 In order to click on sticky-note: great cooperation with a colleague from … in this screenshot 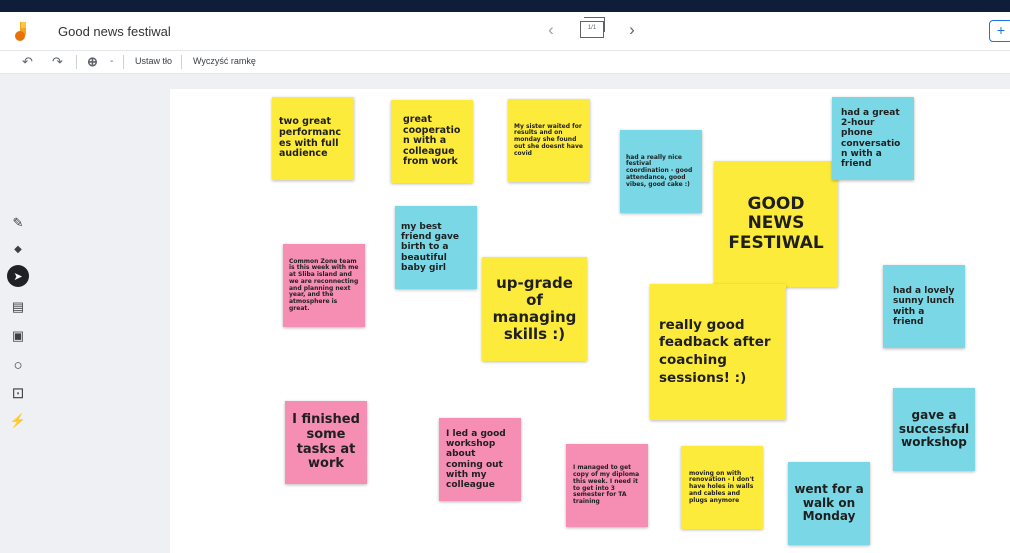, I will do `click(432, 141)`.